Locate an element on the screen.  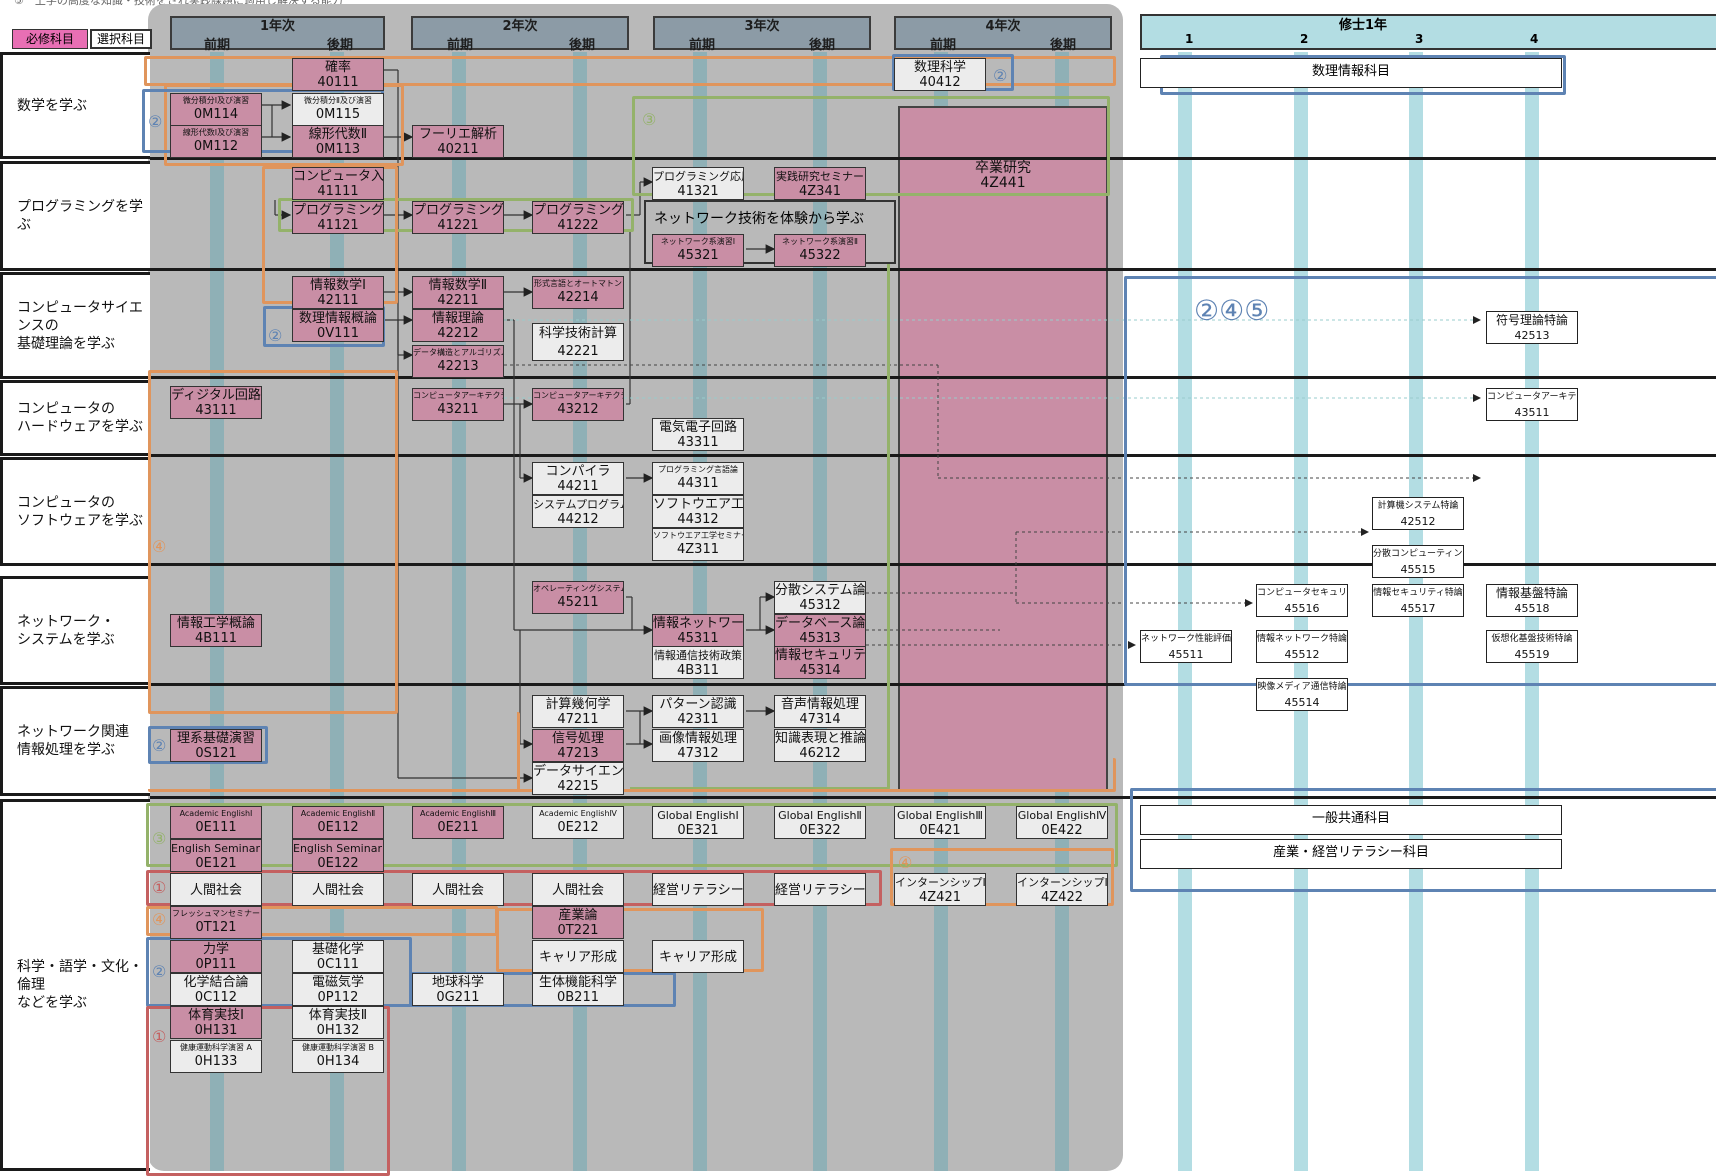
course-box: 計算幾何学 47211 is located at coordinates (578, 711).